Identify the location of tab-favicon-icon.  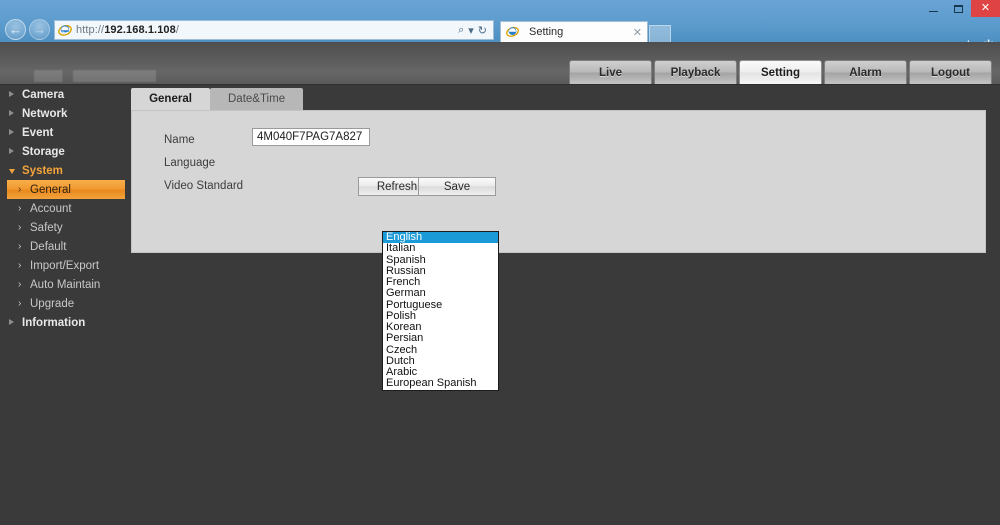
(513, 32).